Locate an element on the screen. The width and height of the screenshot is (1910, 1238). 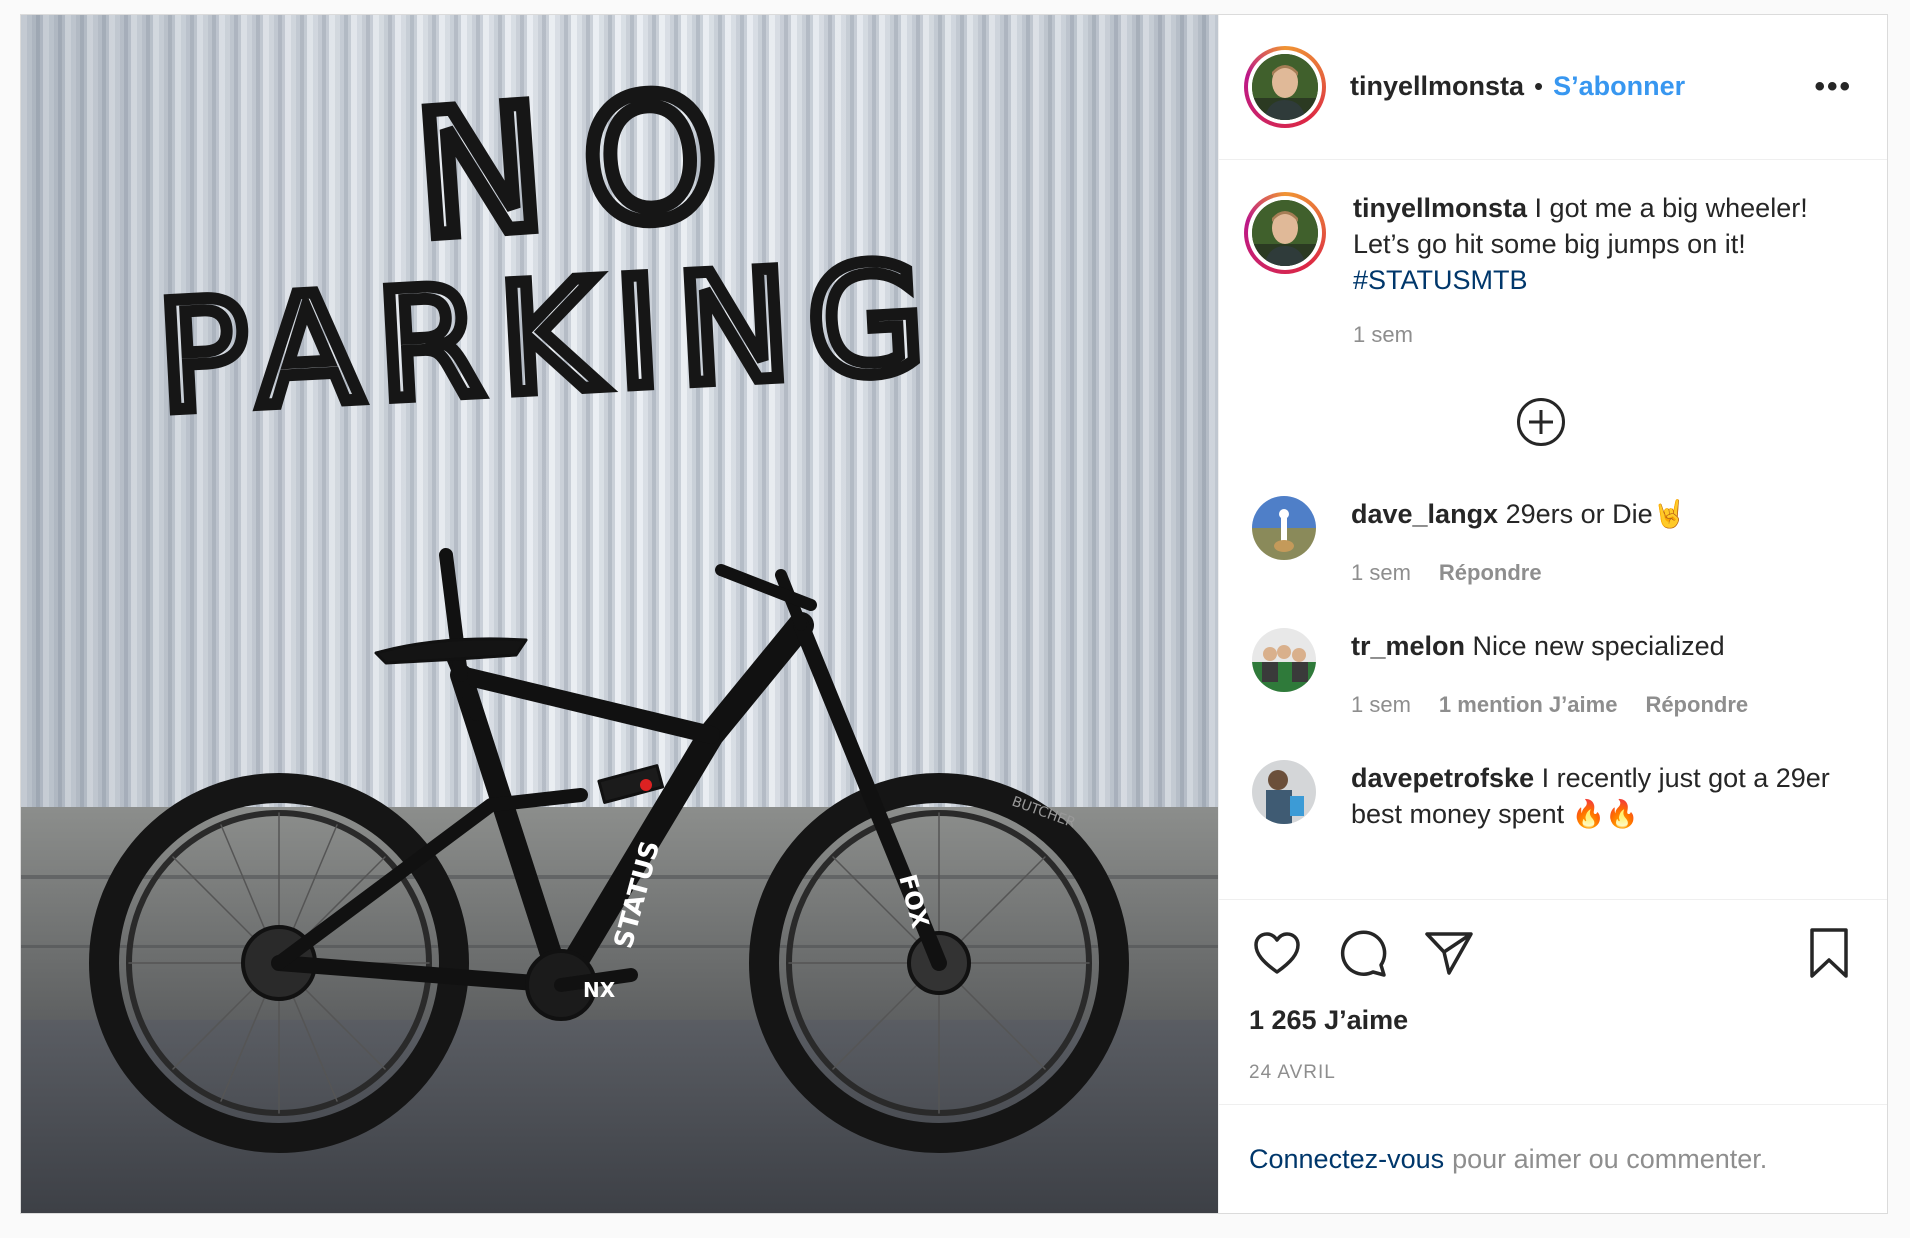
more-options-icon: ••• is located at coordinates (1833, 87).